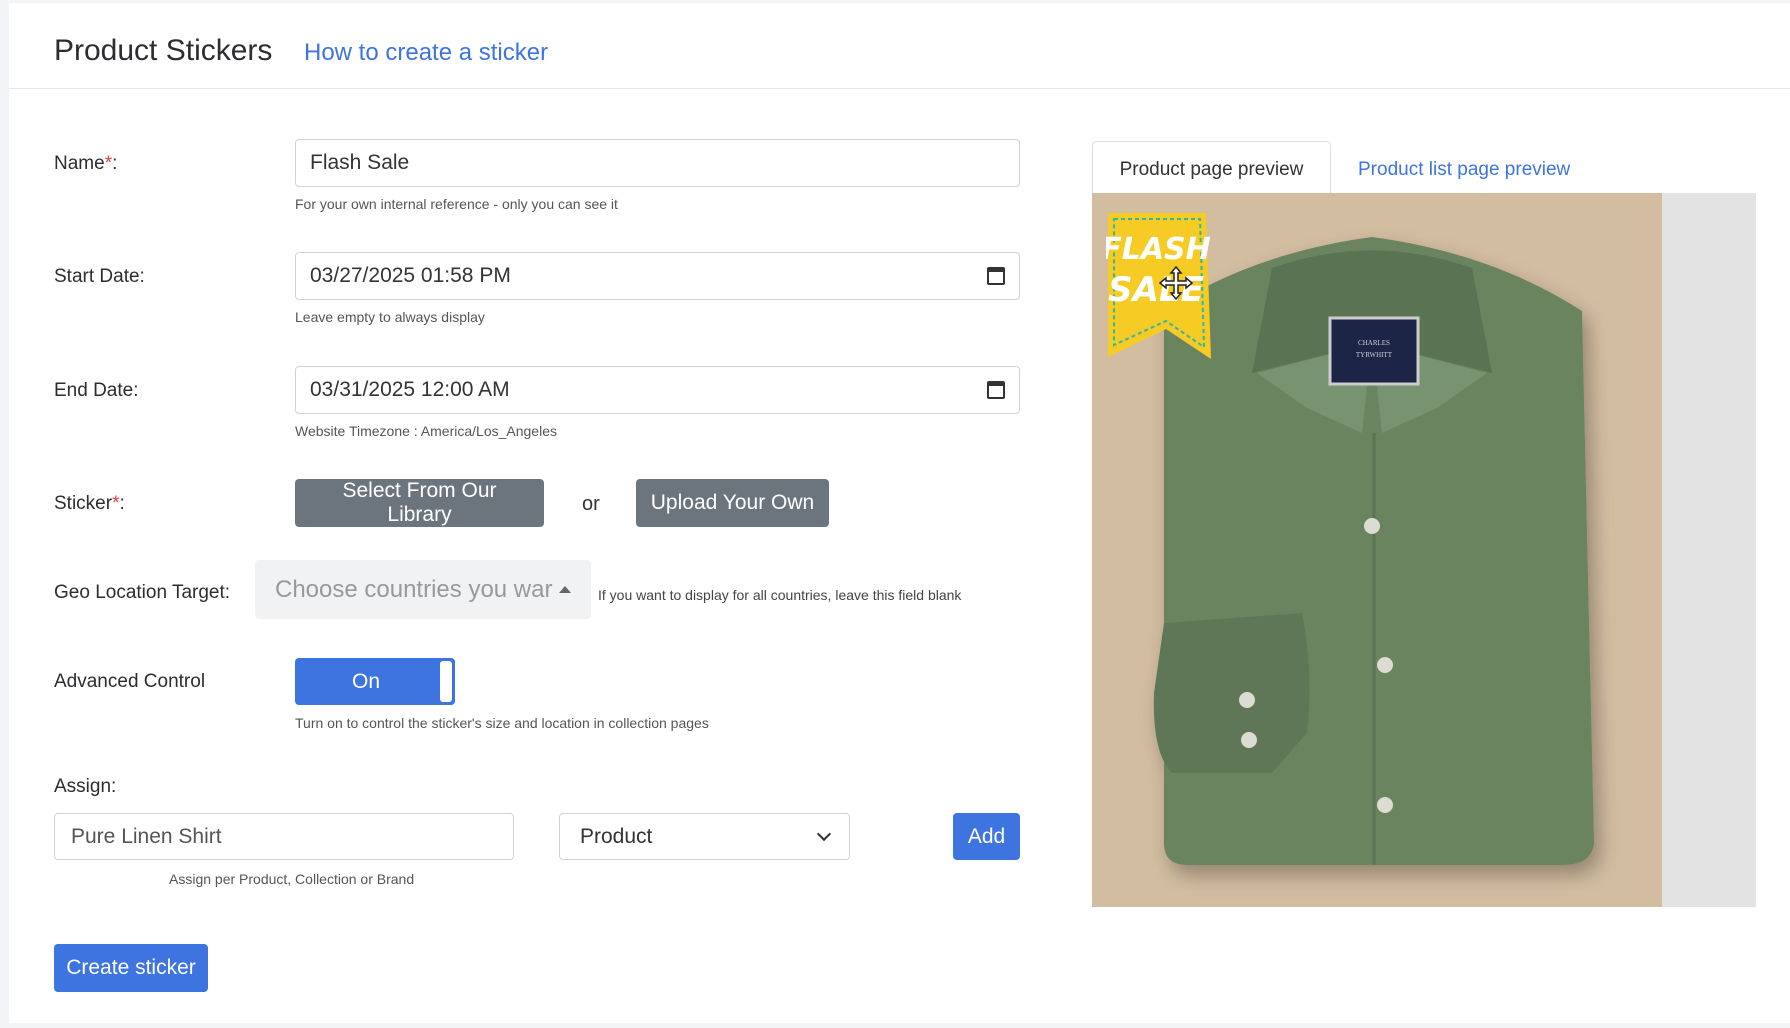  Describe the element at coordinates (657, 163) in the screenshot. I see `name-input: Flash Sale` at that location.